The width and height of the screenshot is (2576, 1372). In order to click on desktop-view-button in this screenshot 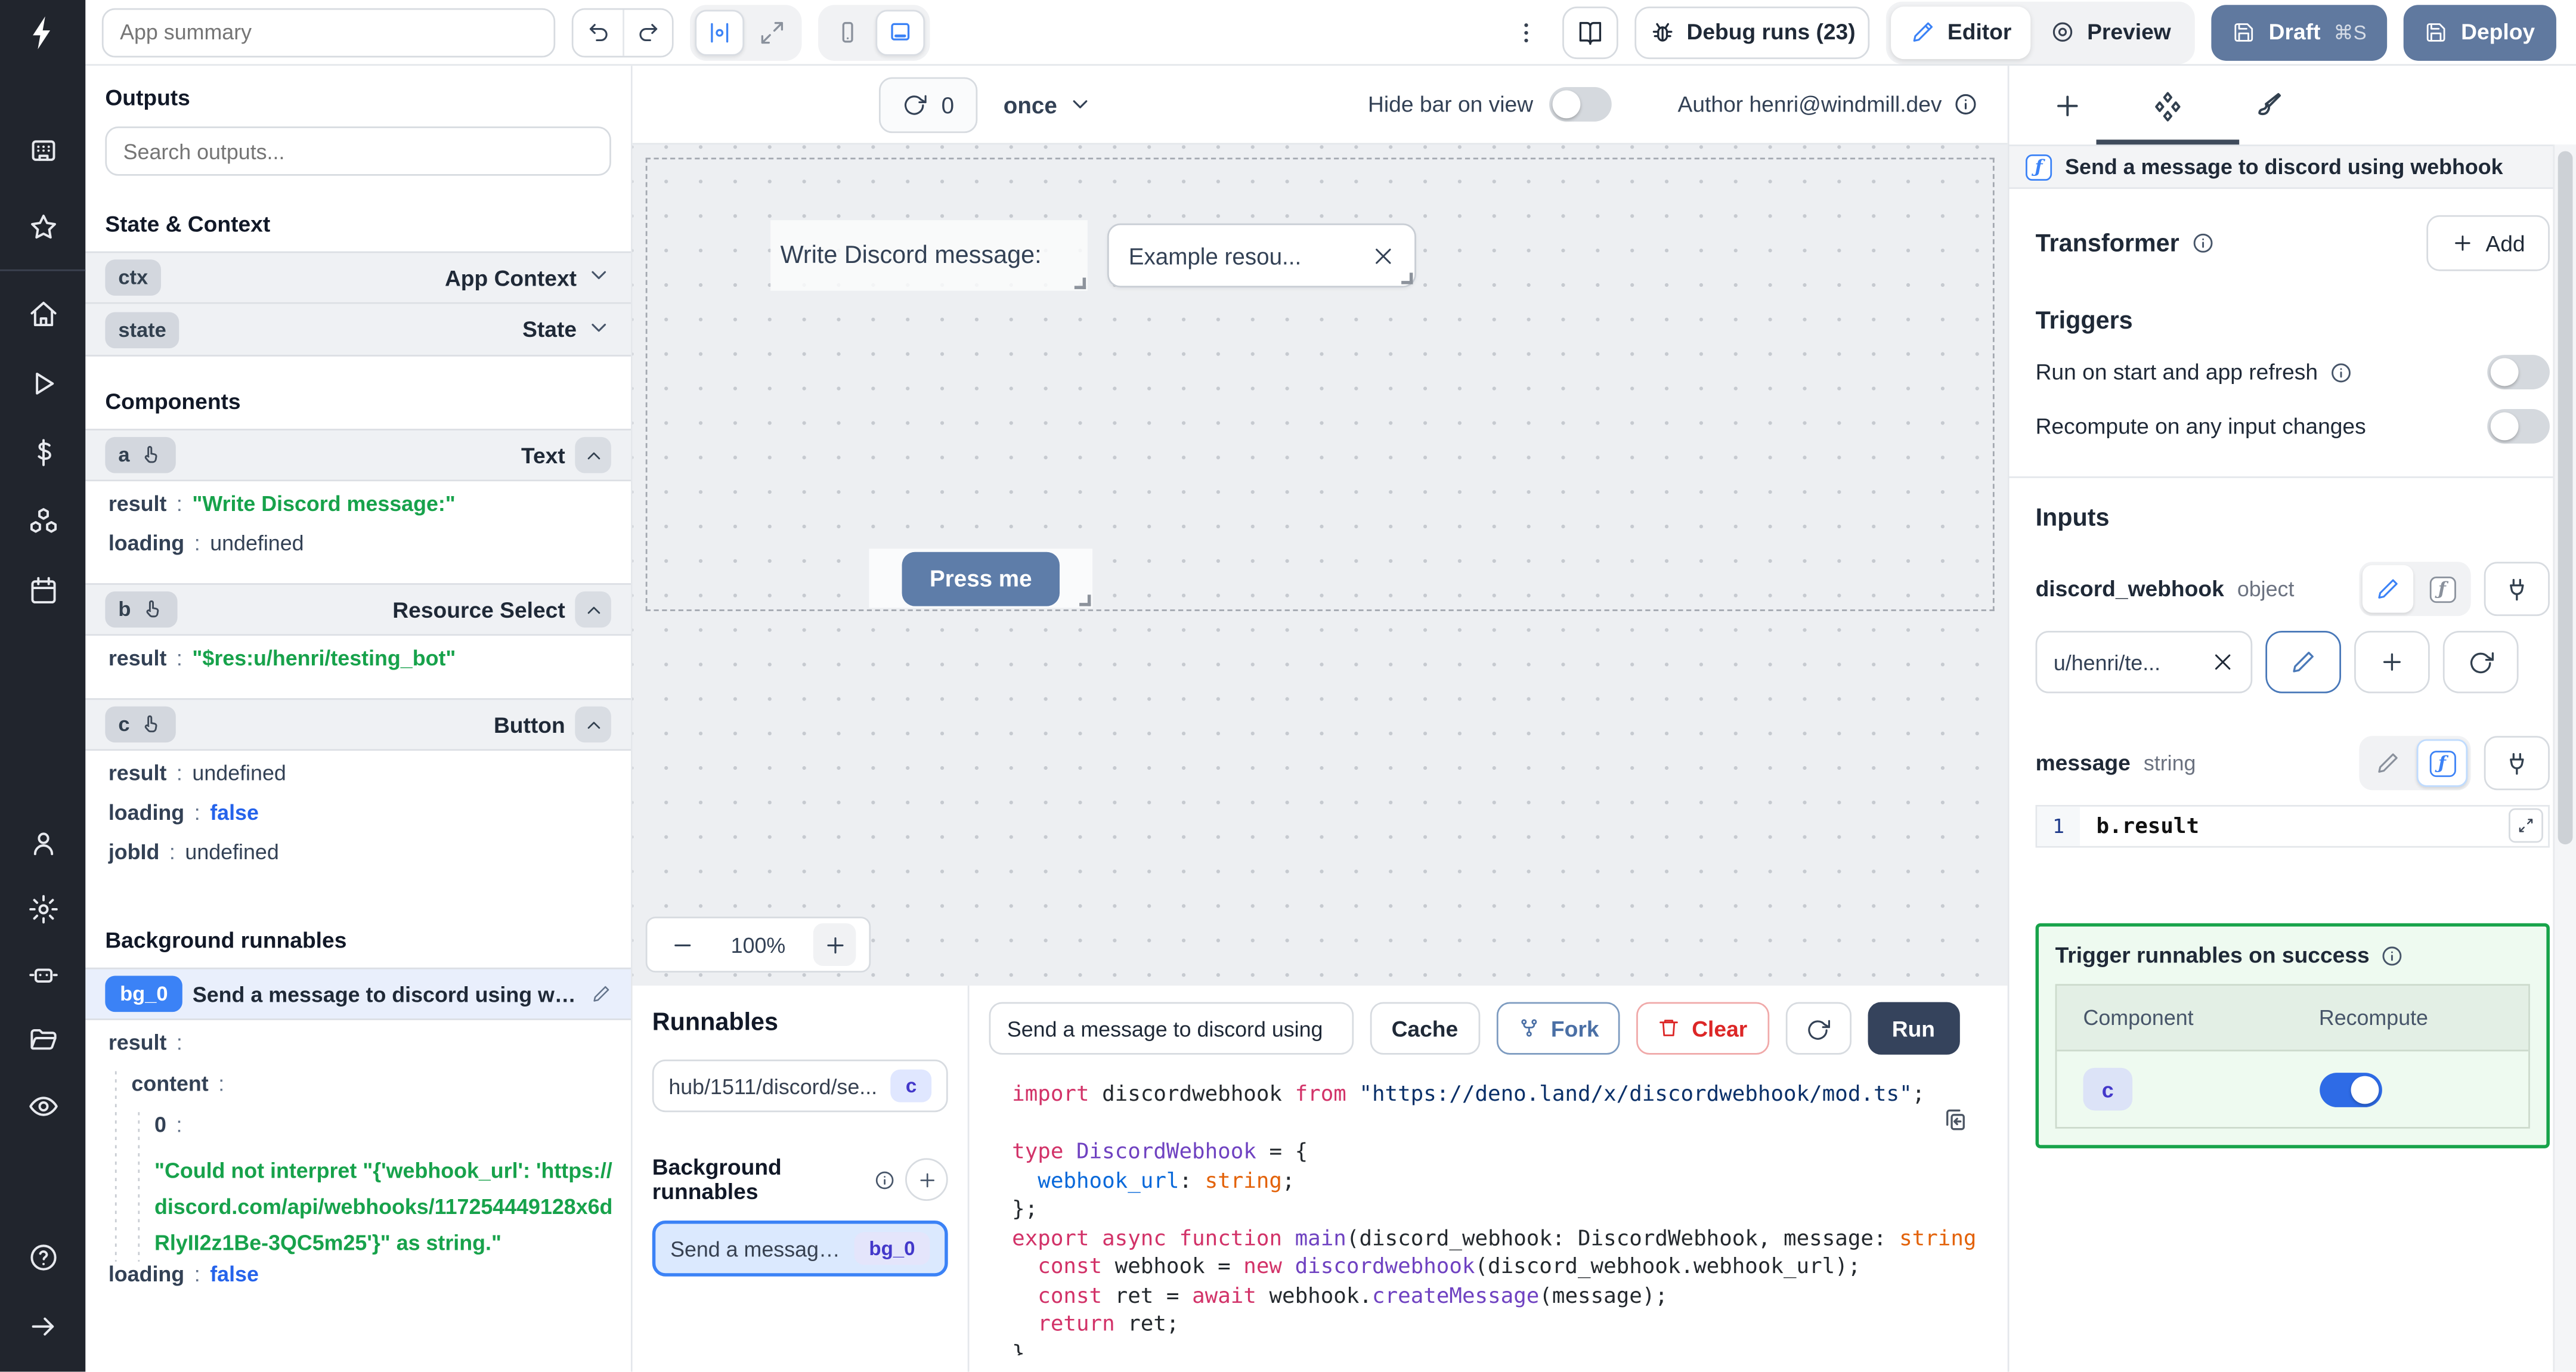, I will do `click(900, 32)`.